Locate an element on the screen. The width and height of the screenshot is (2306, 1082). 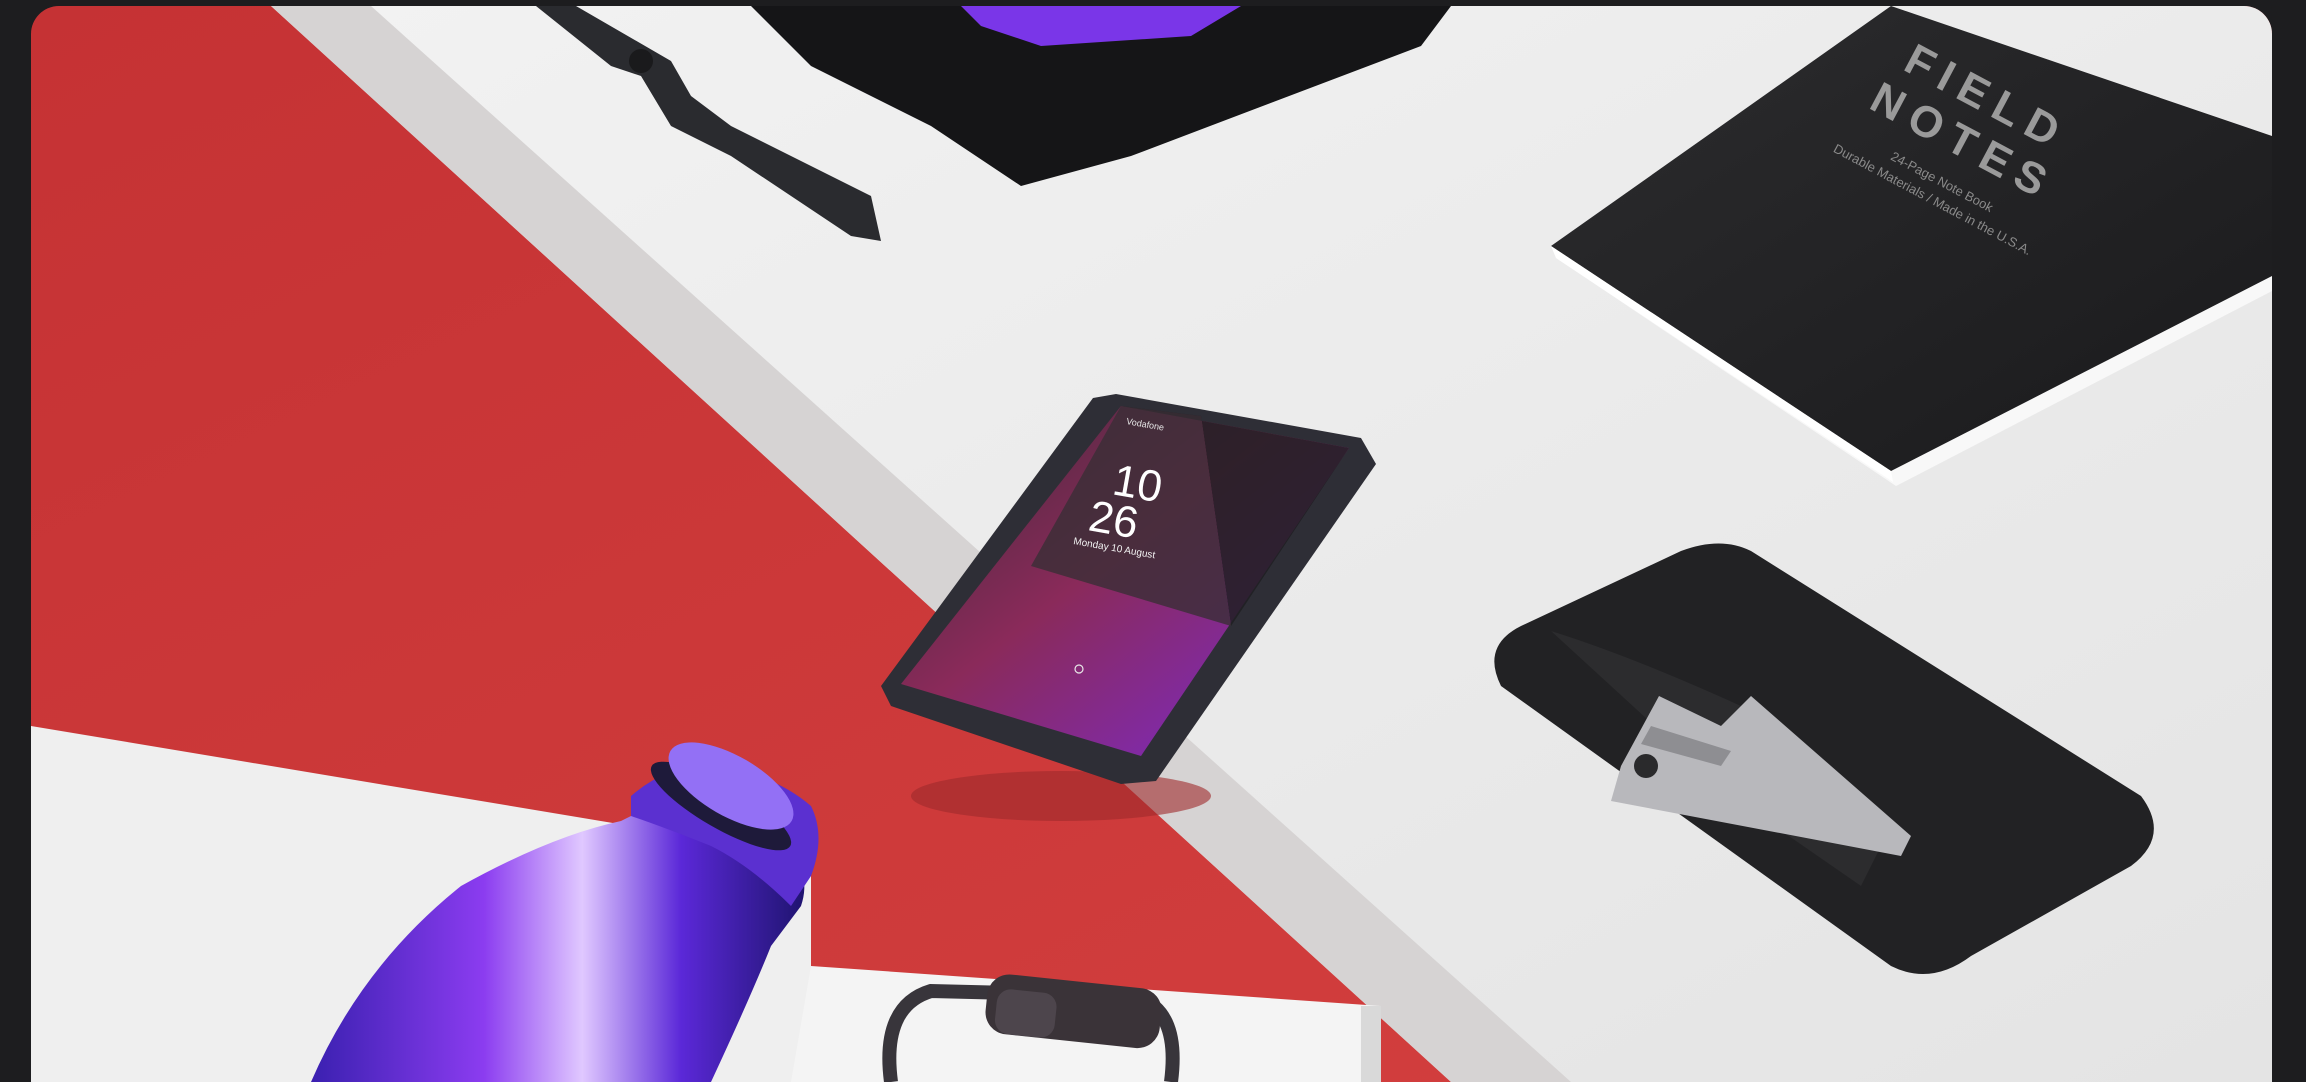
multitool-hole is located at coordinates (1646, 766).